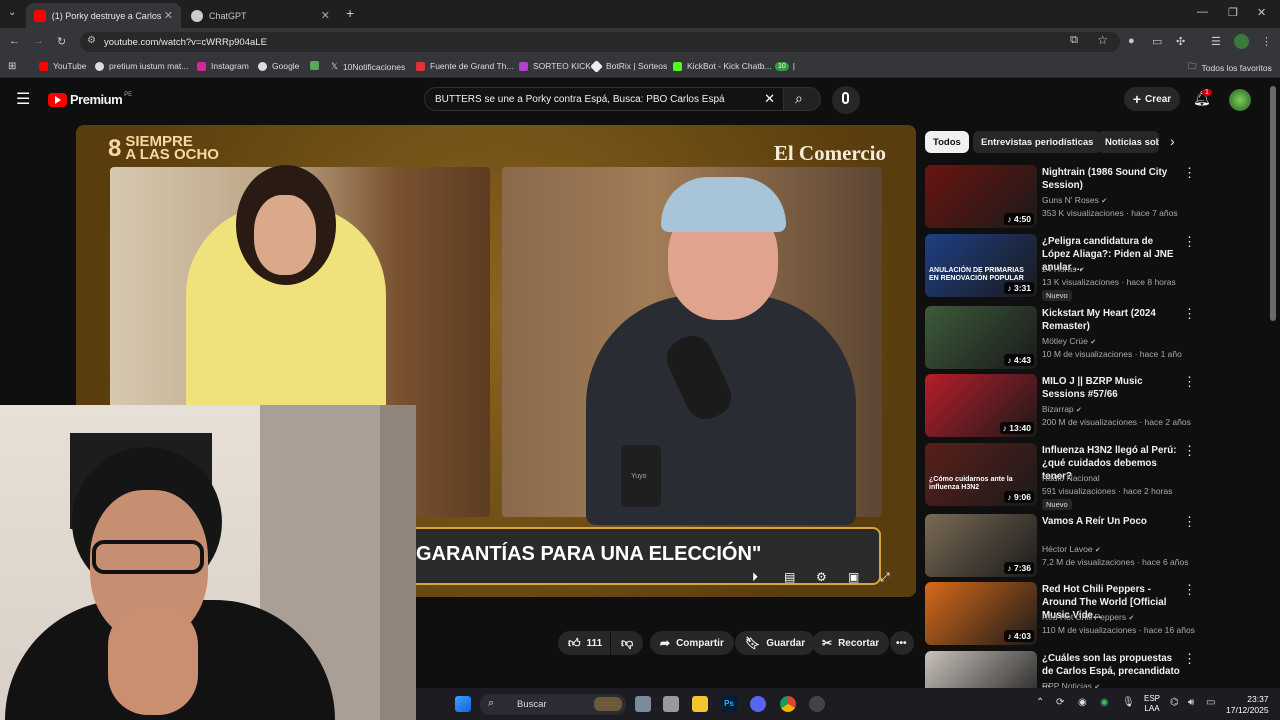 The height and width of the screenshot is (720, 1280). What do you see at coordinates (1216, 41) in the screenshot?
I see `reading-list-icon: ☰` at bounding box center [1216, 41].